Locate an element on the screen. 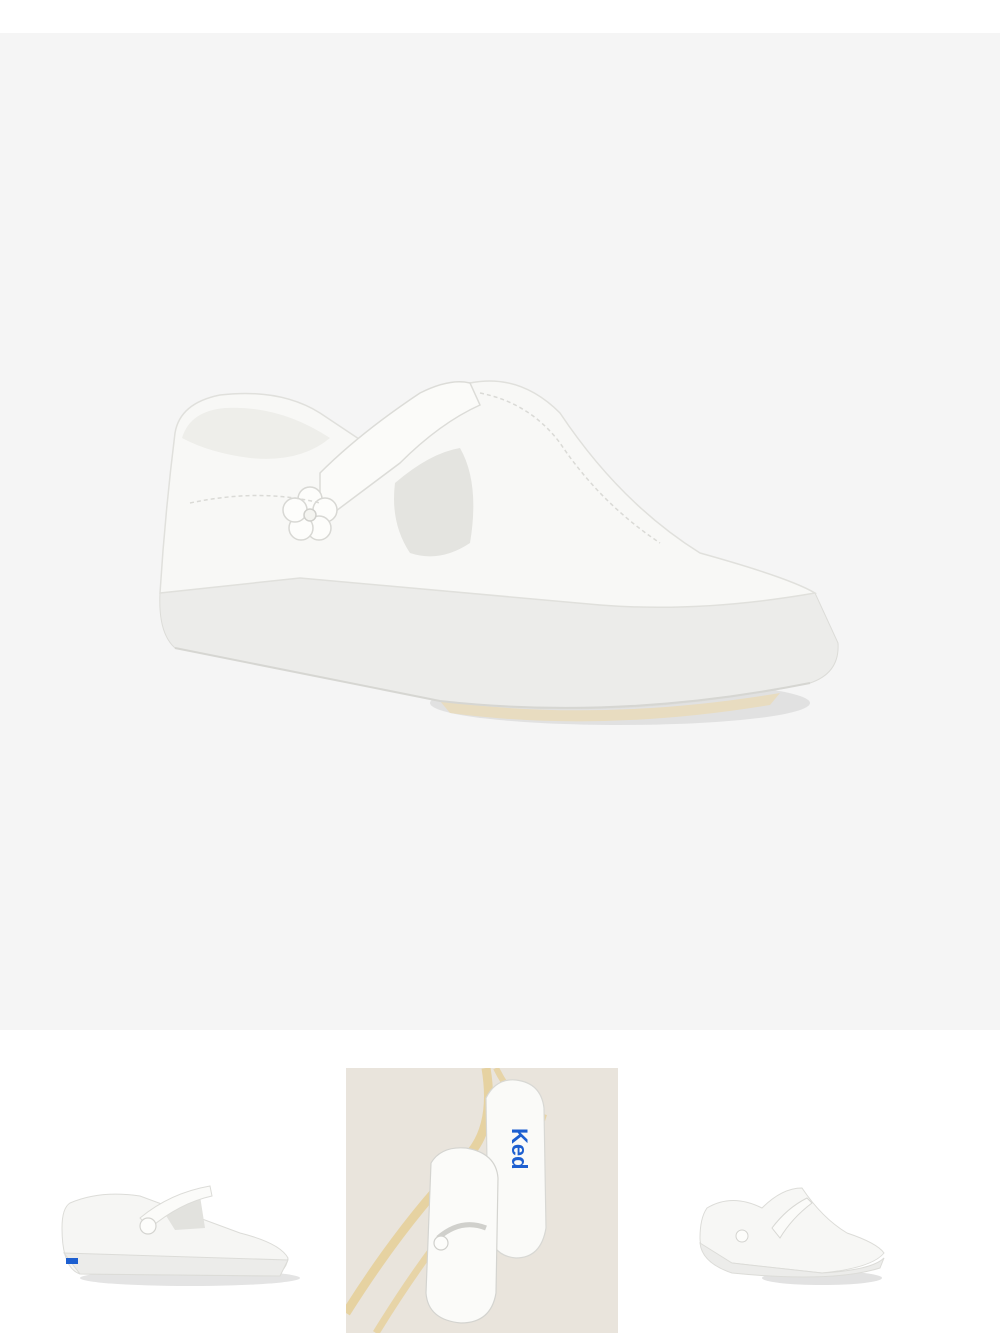 Image resolution: width=1000 pixels, height=1333 pixels. thumbnail-side-view is located at coordinates (176, 1200).